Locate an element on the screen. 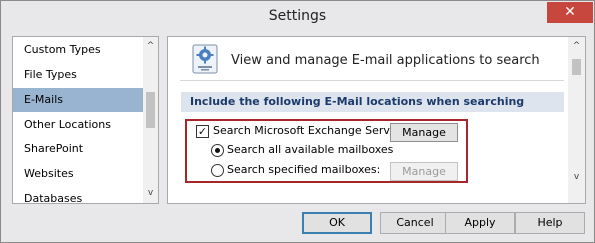 Image resolution: width=595 pixels, height=243 pixels. close-button: ✕ is located at coordinates (570, 12).